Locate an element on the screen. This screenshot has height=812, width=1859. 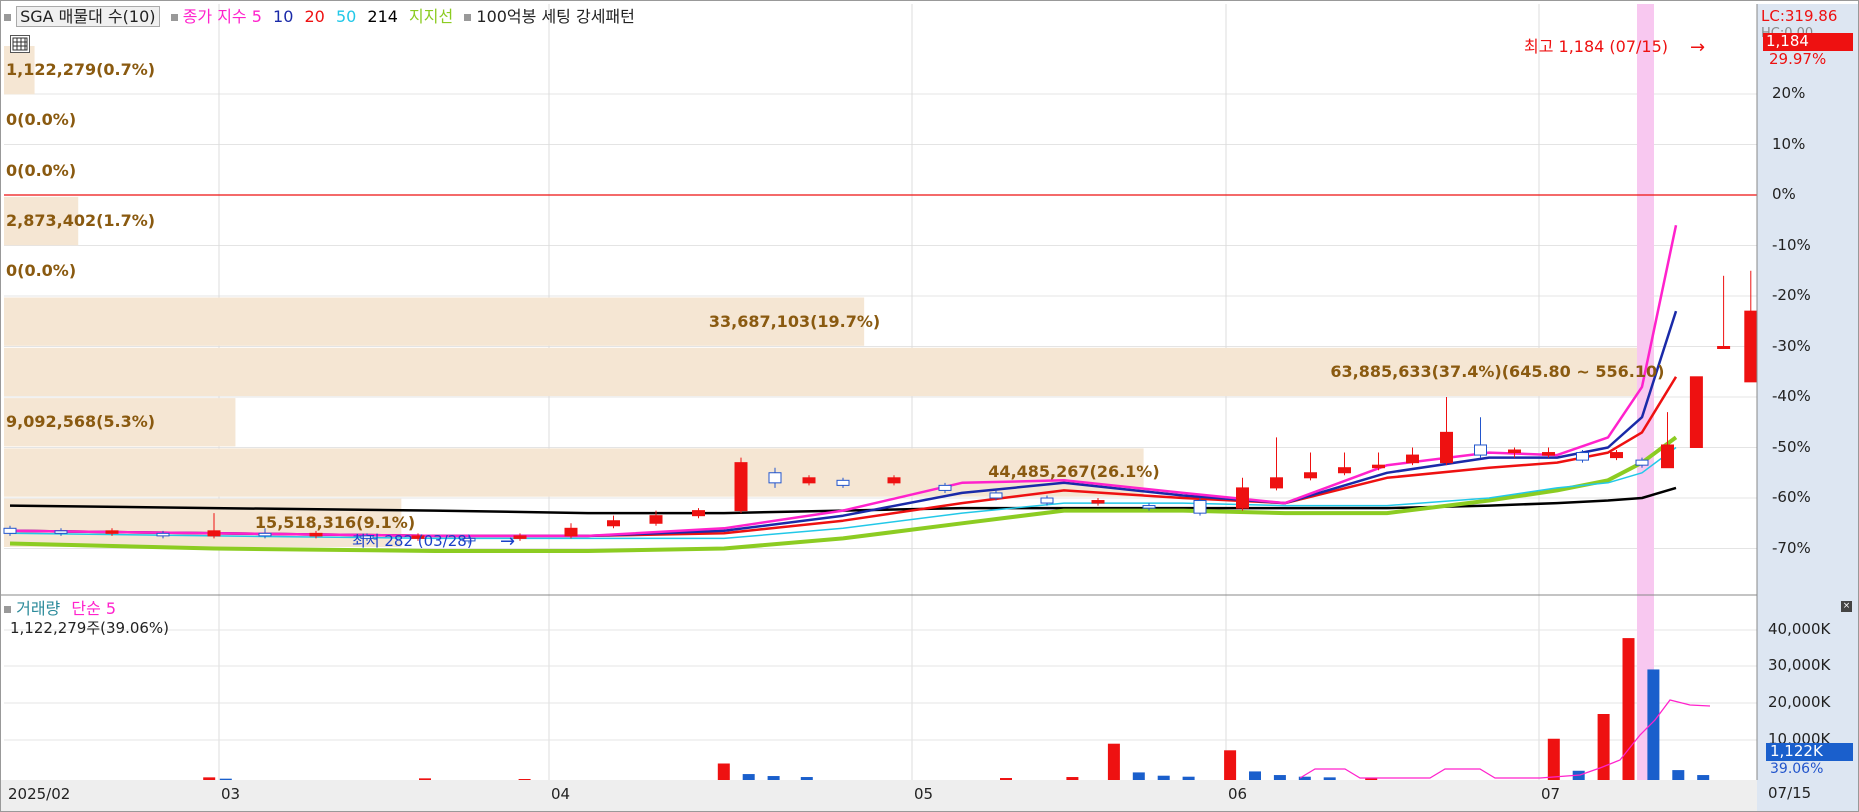
price-tick-label: -10% is located at coordinates (1791, 244).